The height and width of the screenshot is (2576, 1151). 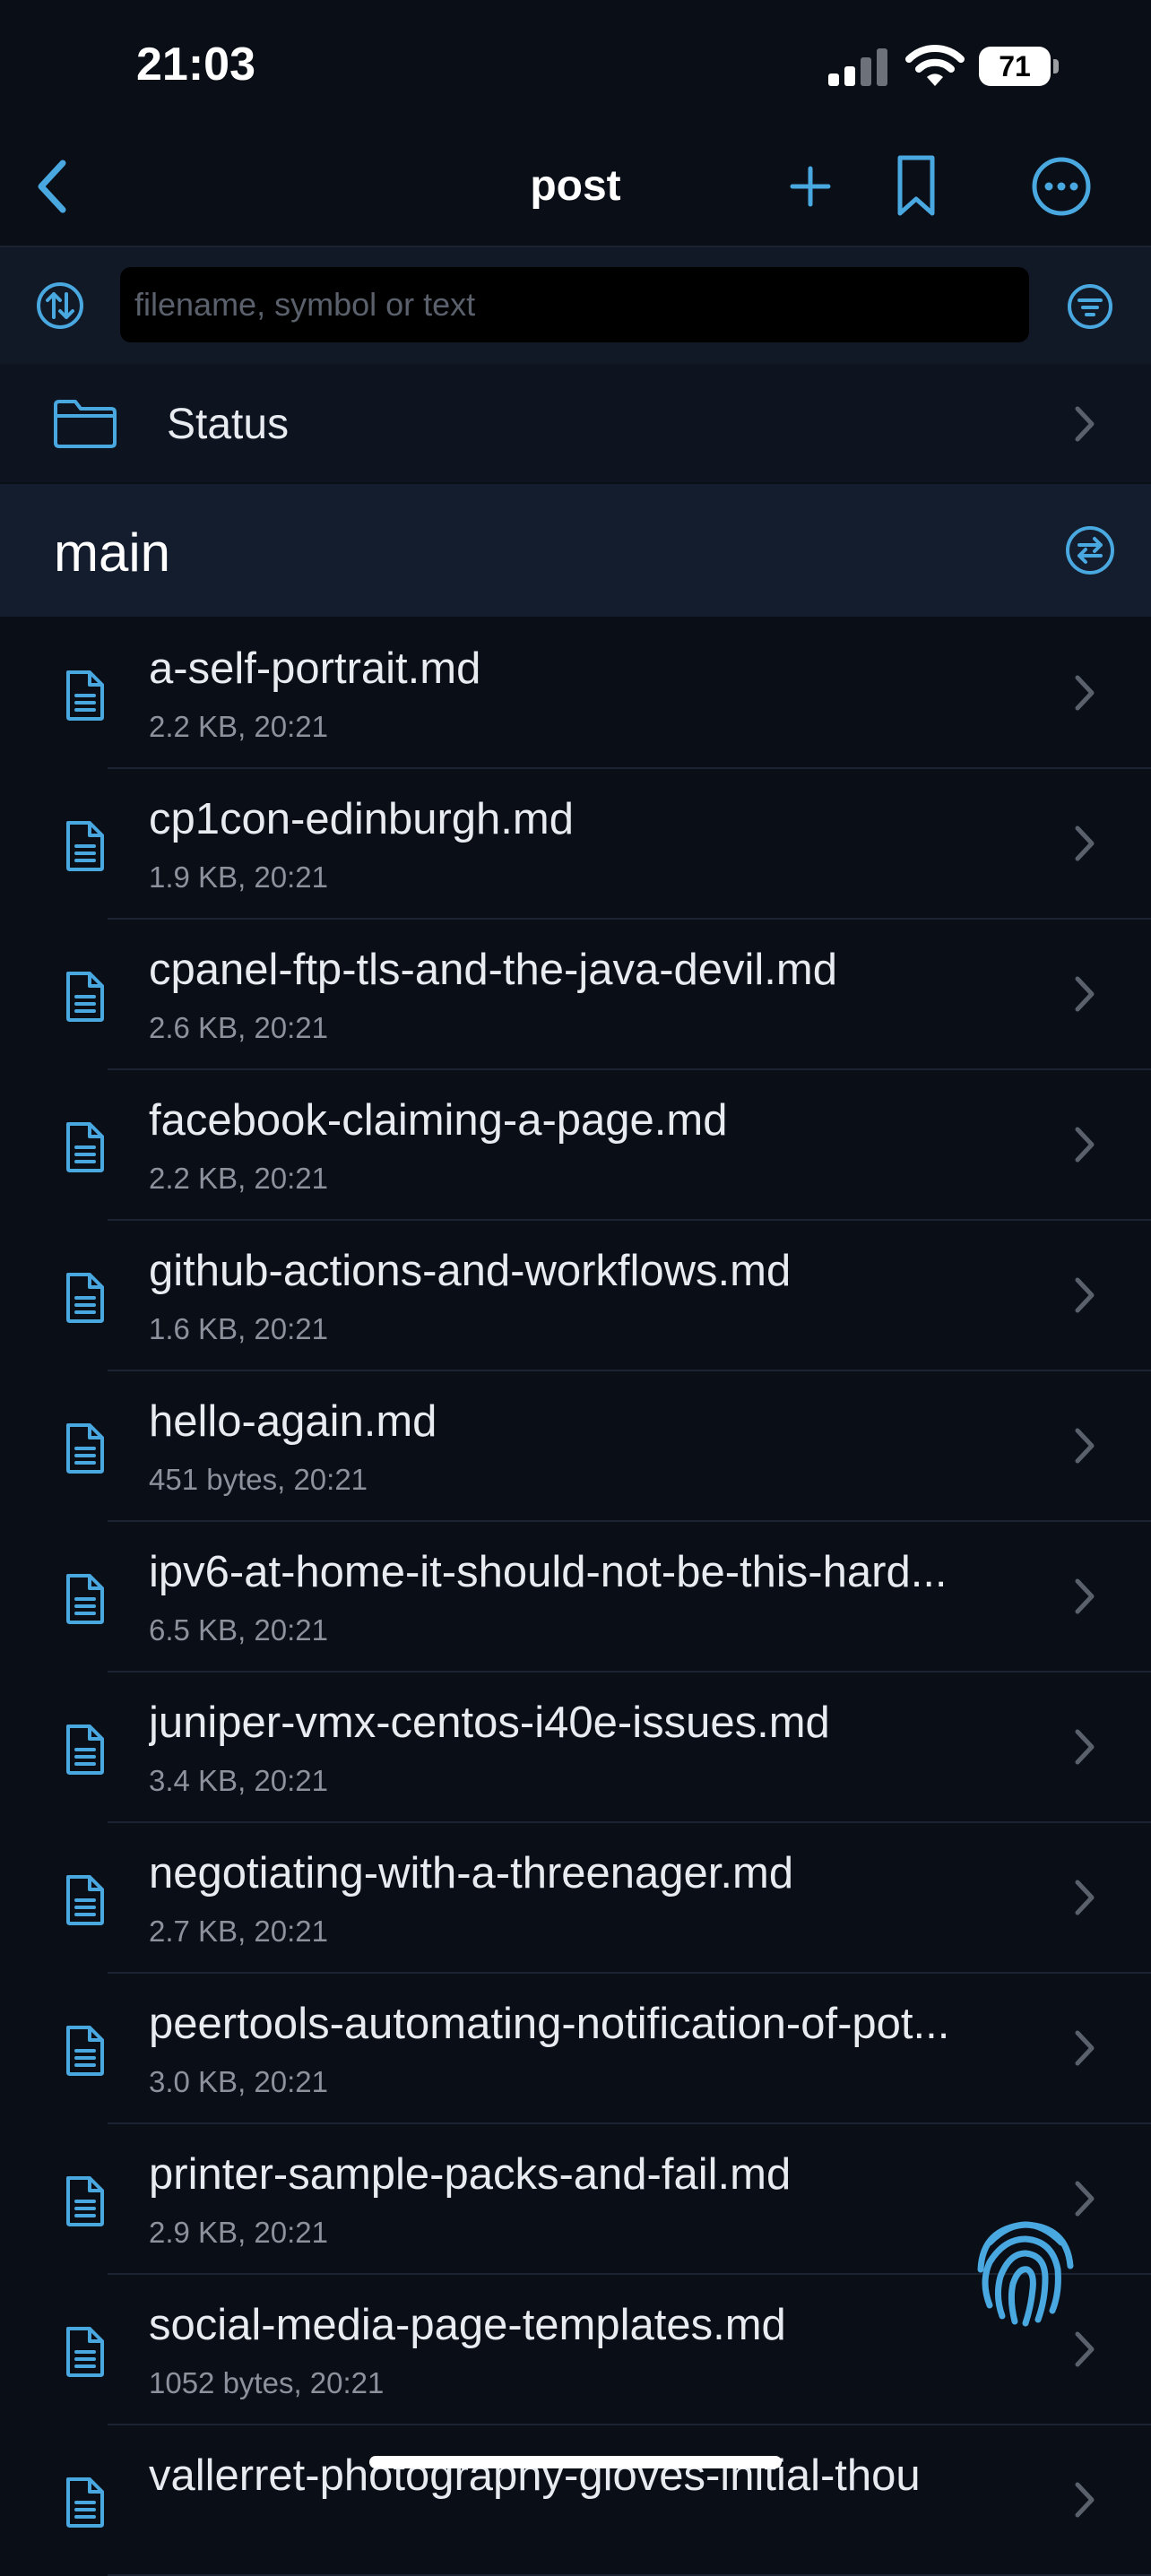 What do you see at coordinates (1090, 306) in the screenshot?
I see `filter-icon` at bounding box center [1090, 306].